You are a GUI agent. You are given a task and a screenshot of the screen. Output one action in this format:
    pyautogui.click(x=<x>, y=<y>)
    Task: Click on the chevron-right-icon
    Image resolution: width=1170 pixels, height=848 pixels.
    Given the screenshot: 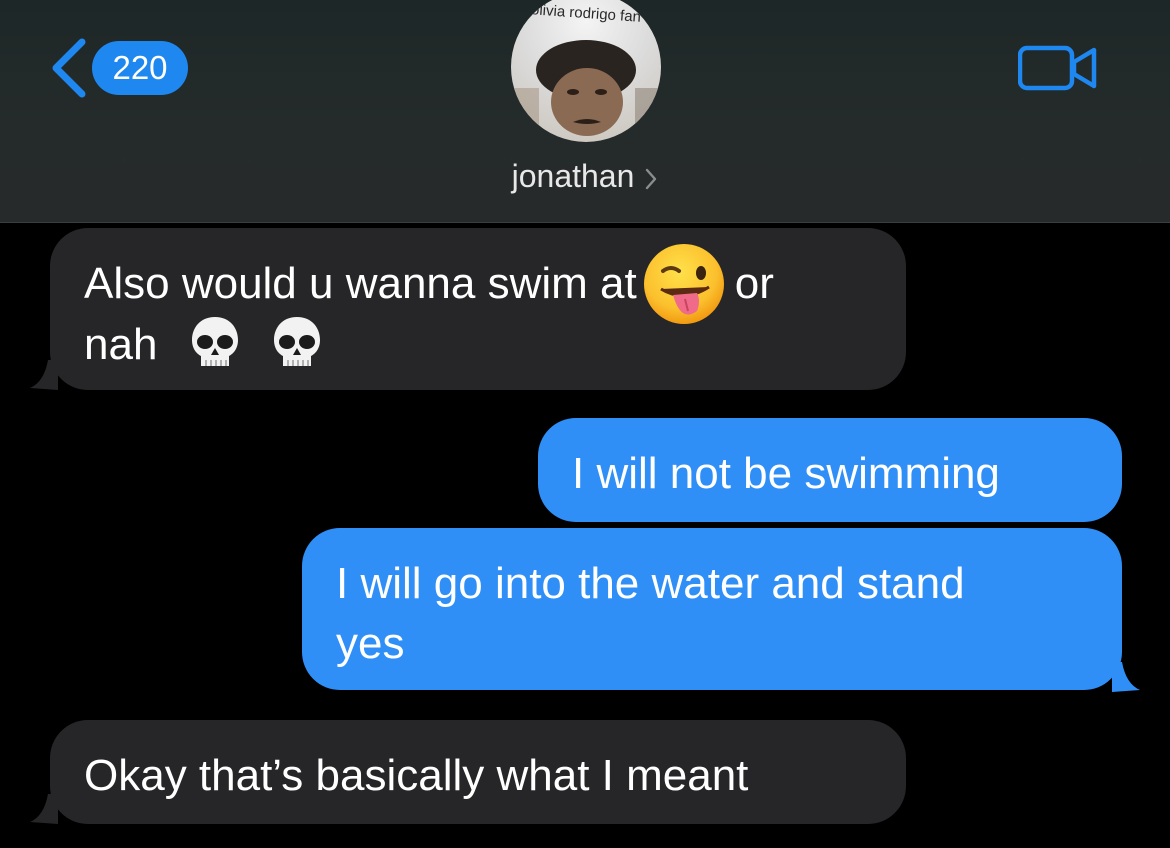 What is the action you would take?
    pyautogui.click(x=651, y=178)
    